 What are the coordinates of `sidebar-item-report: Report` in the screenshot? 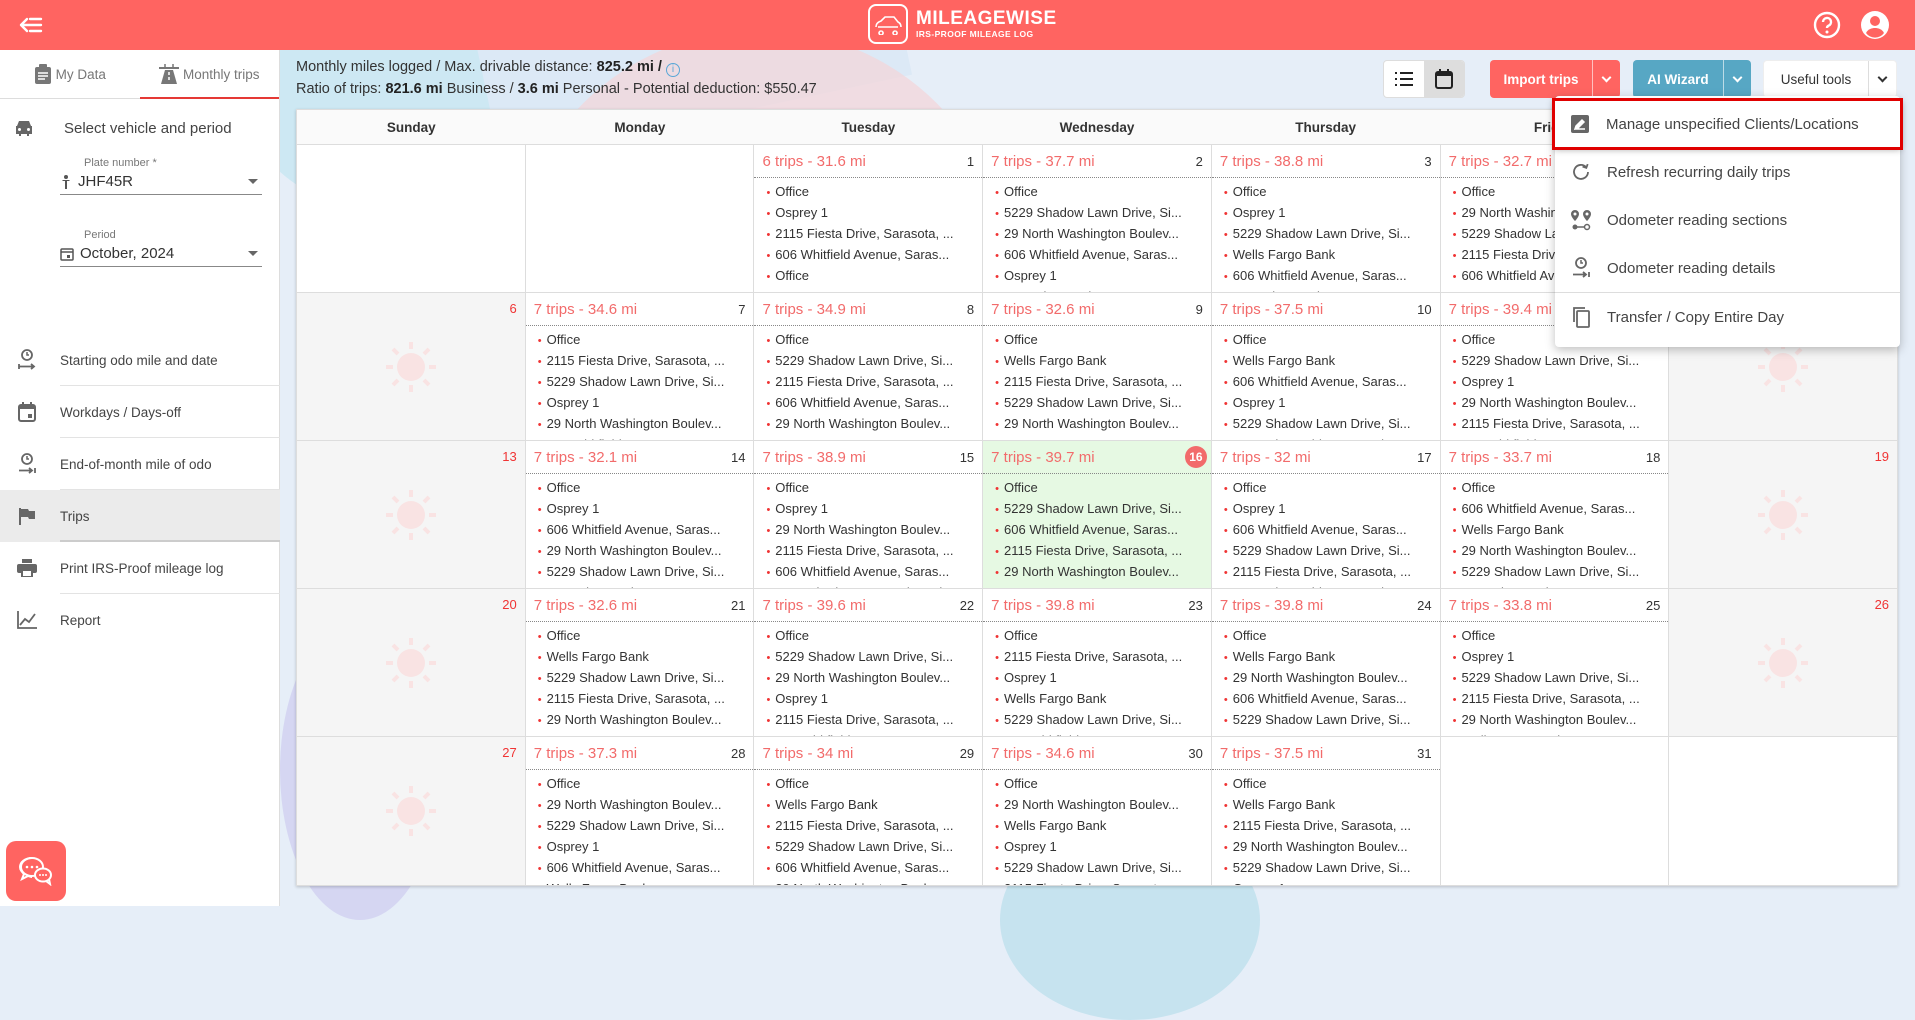 It's located at (140, 620).